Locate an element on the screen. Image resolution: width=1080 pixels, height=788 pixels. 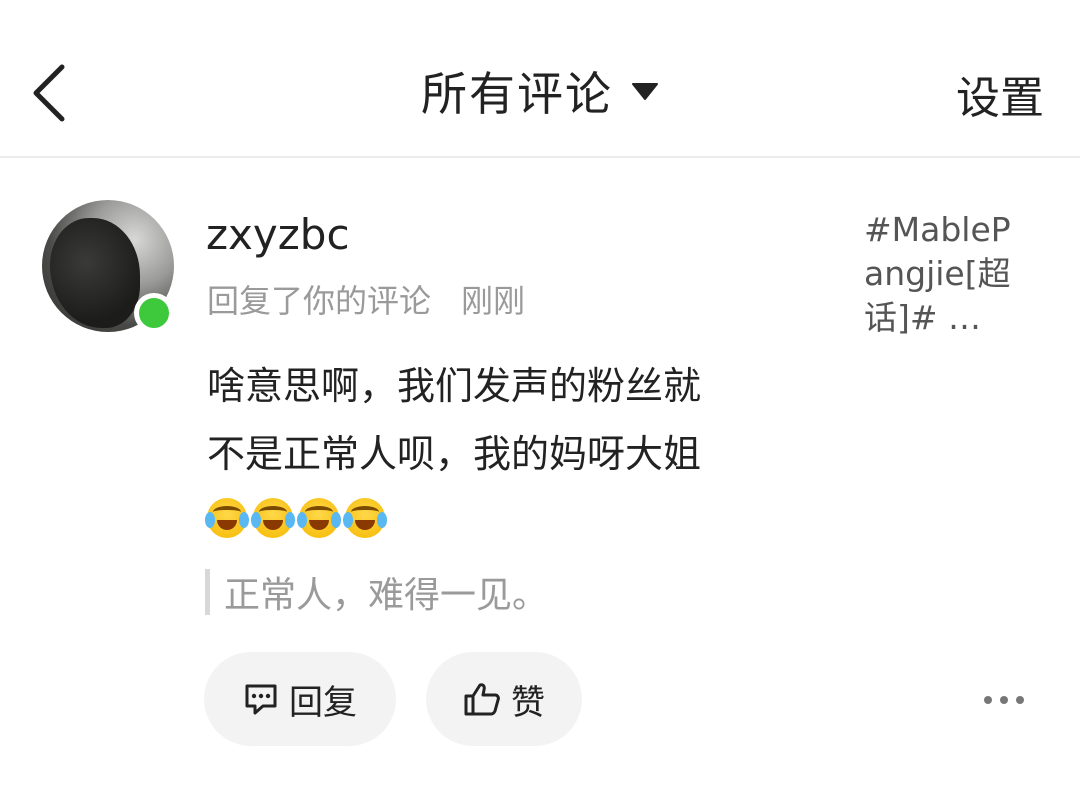
username: zxyzbc is located at coordinates (278, 234).